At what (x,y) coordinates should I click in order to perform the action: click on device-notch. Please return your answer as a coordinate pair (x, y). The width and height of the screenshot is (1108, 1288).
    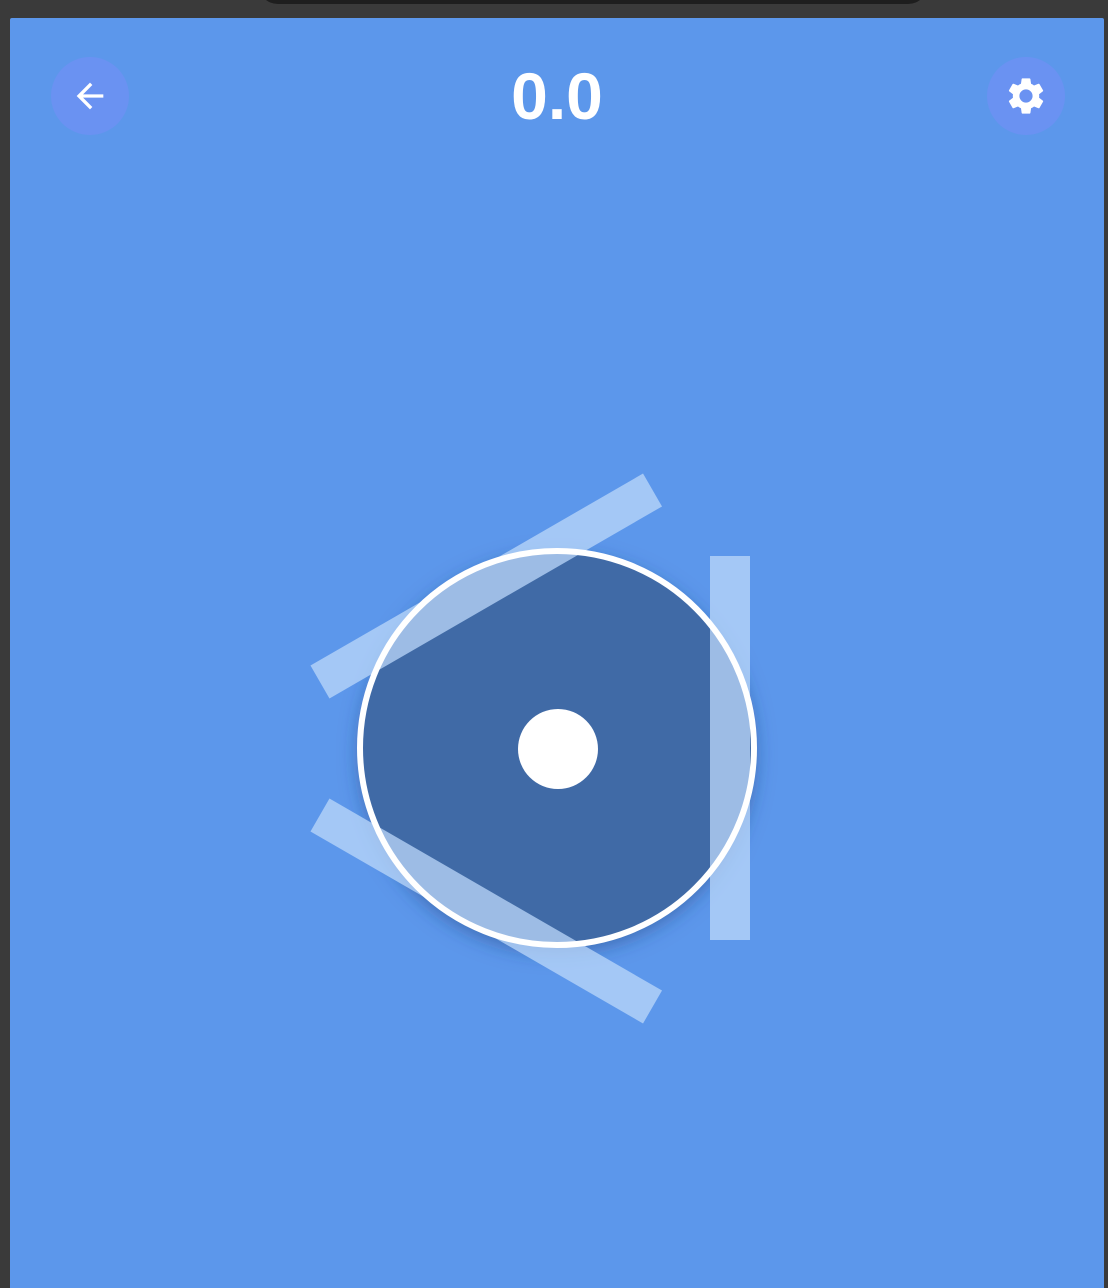
    Looking at the image, I should click on (593, 2).